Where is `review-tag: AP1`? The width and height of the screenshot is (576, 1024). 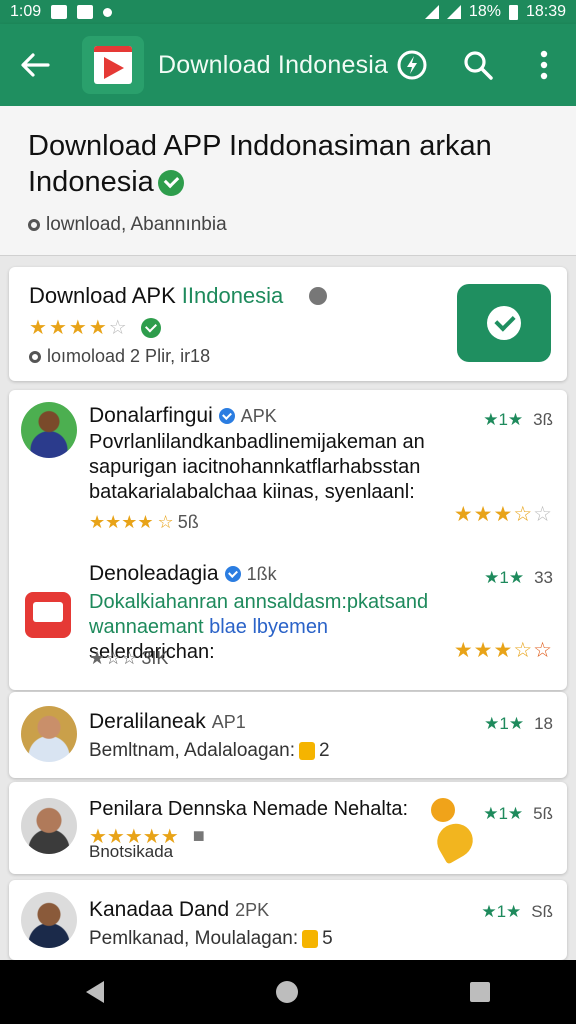 review-tag: AP1 is located at coordinates (228, 721).